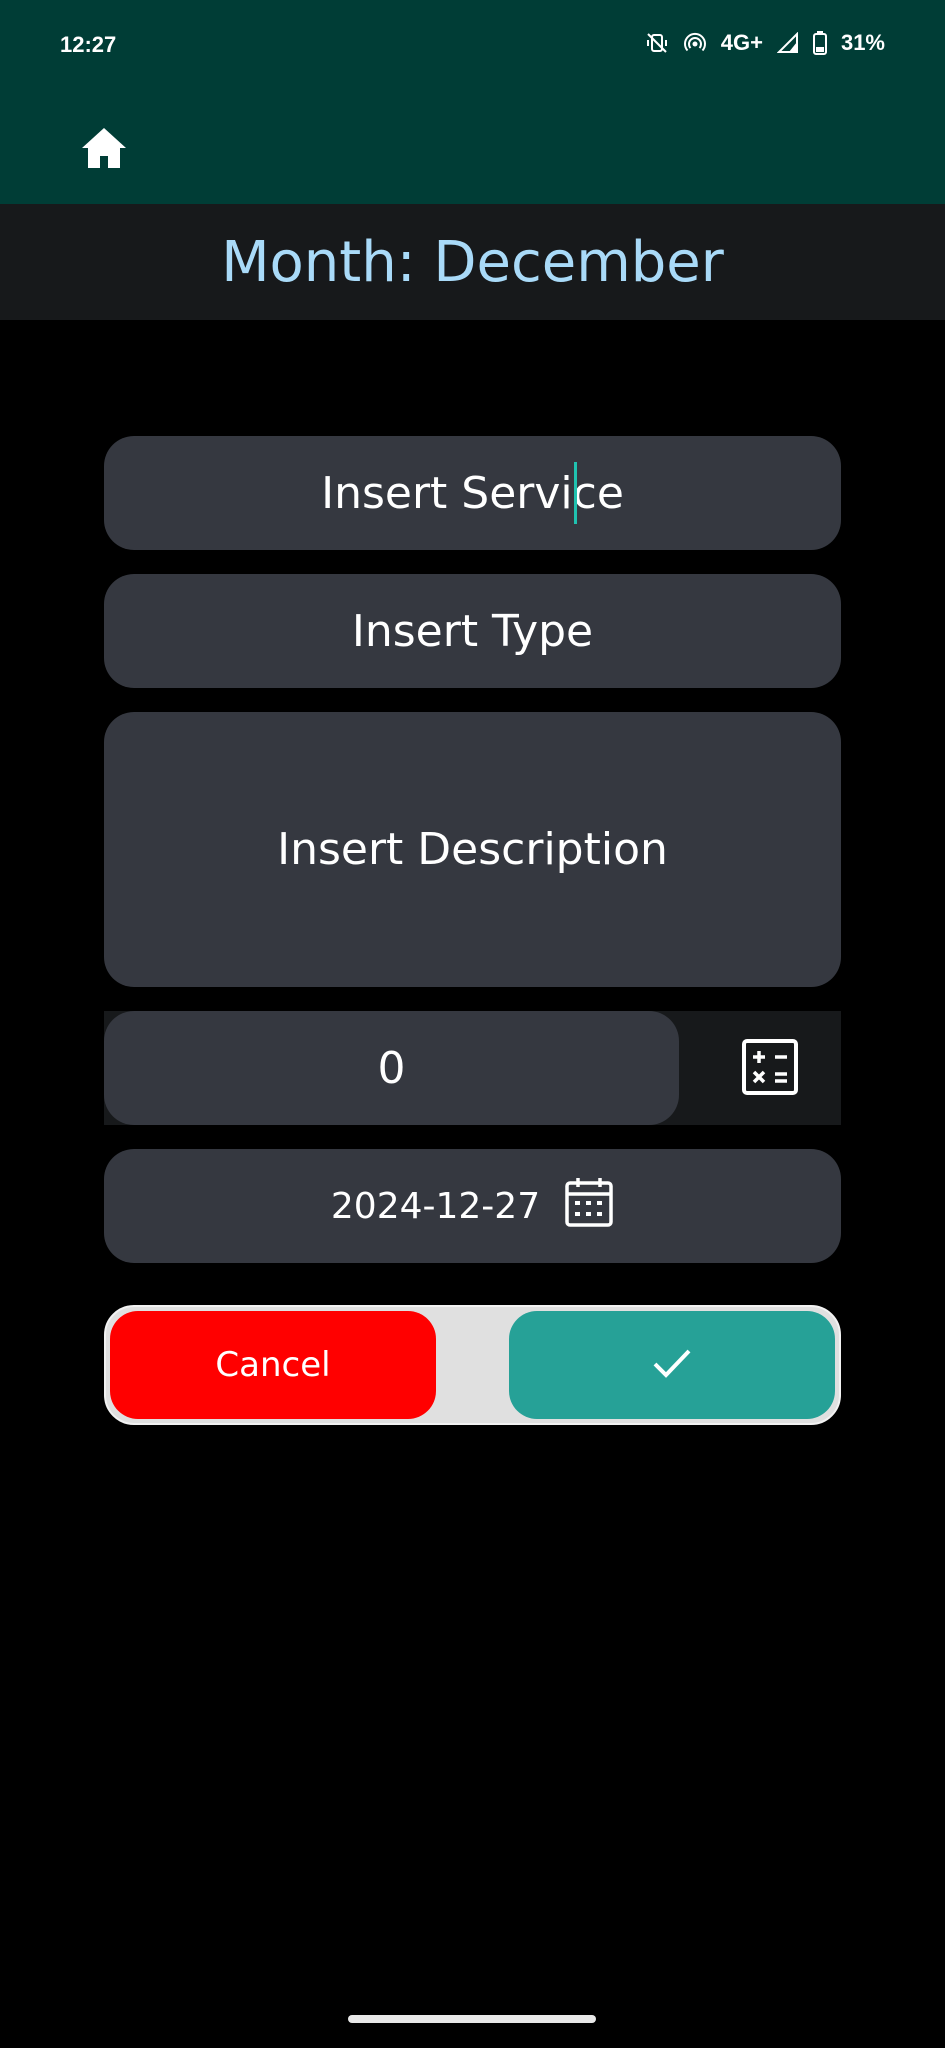  What do you see at coordinates (741, 42) in the screenshot?
I see `network-type: 4G+` at bounding box center [741, 42].